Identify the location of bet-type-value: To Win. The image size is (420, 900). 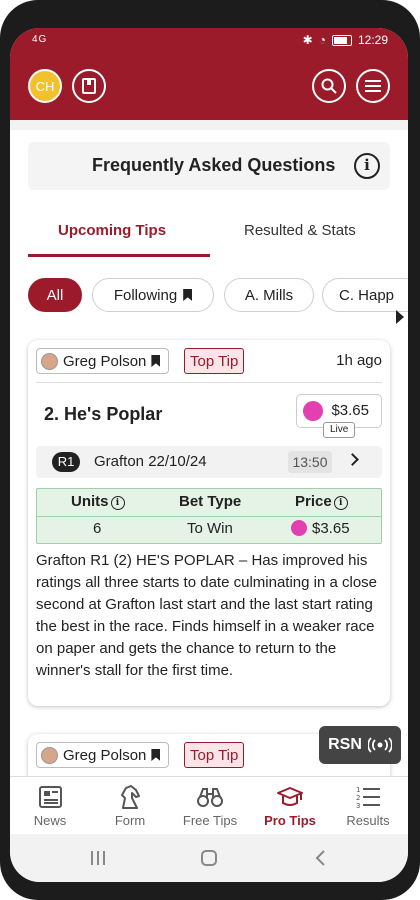
(210, 528).